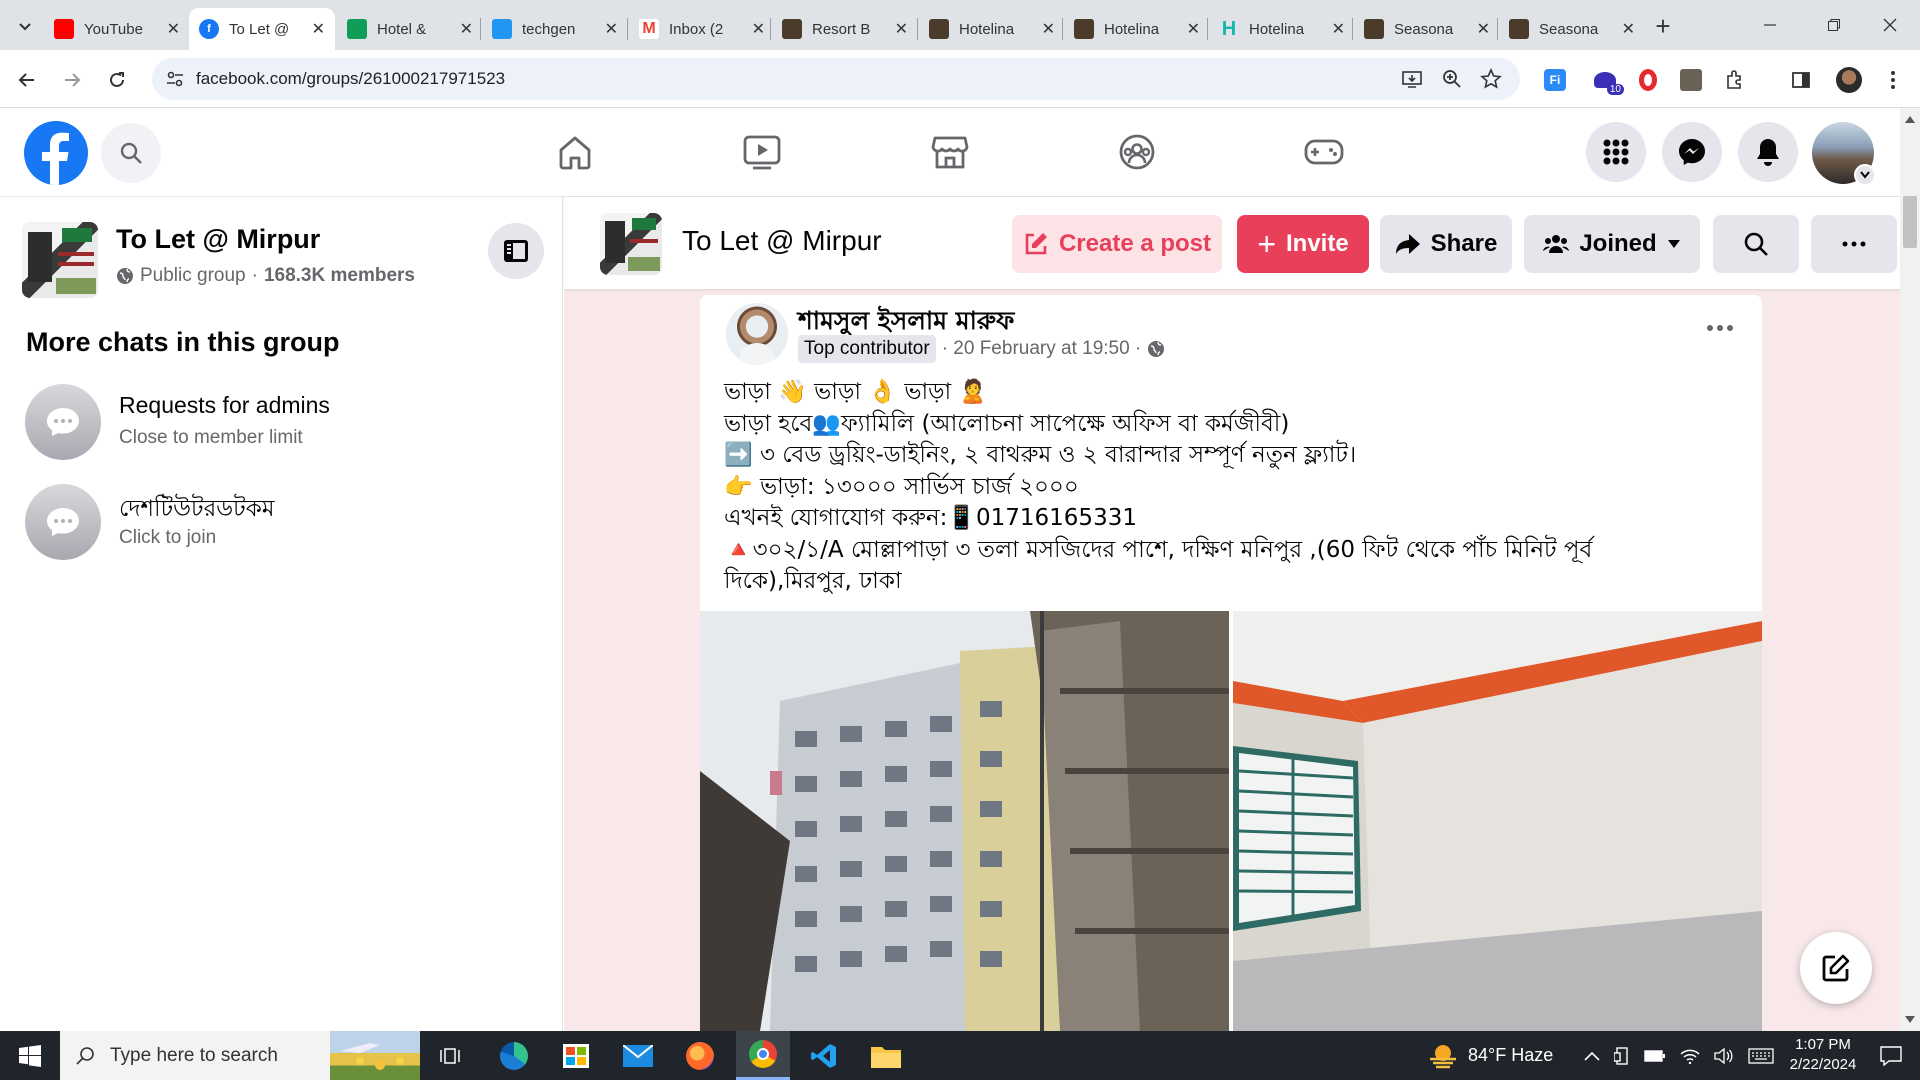 Image resolution: width=1920 pixels, height=1080 pixels. Describe the element at coordinates (1324, 152) in the screenshot. I see `nav-gaming` at that location.